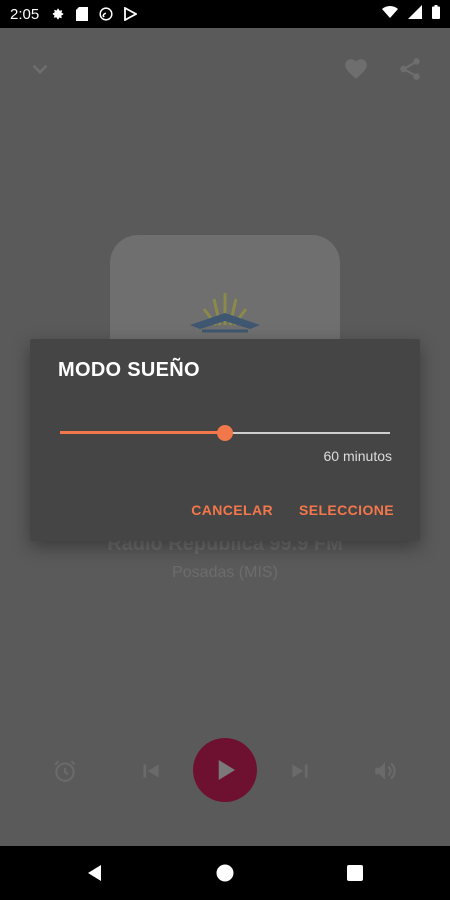  I want to click on skip-next-icon, so click(300, 771).